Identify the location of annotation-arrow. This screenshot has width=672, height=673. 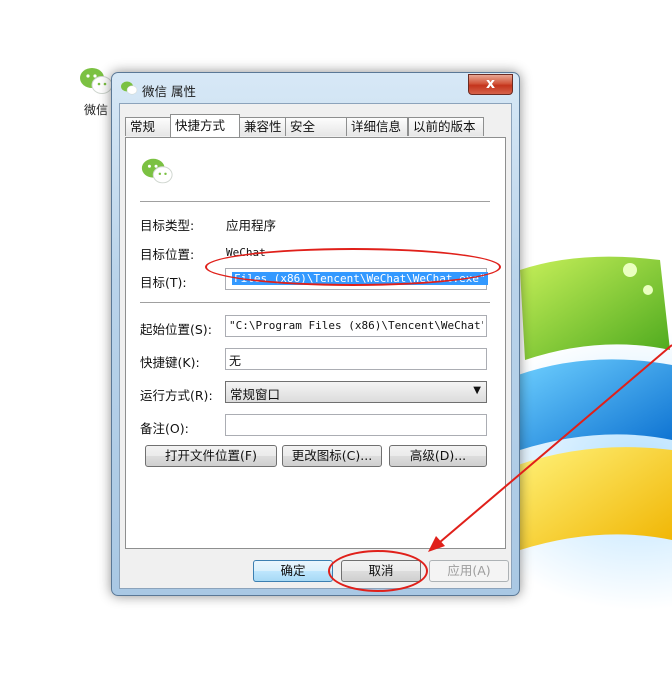
(550, 448).